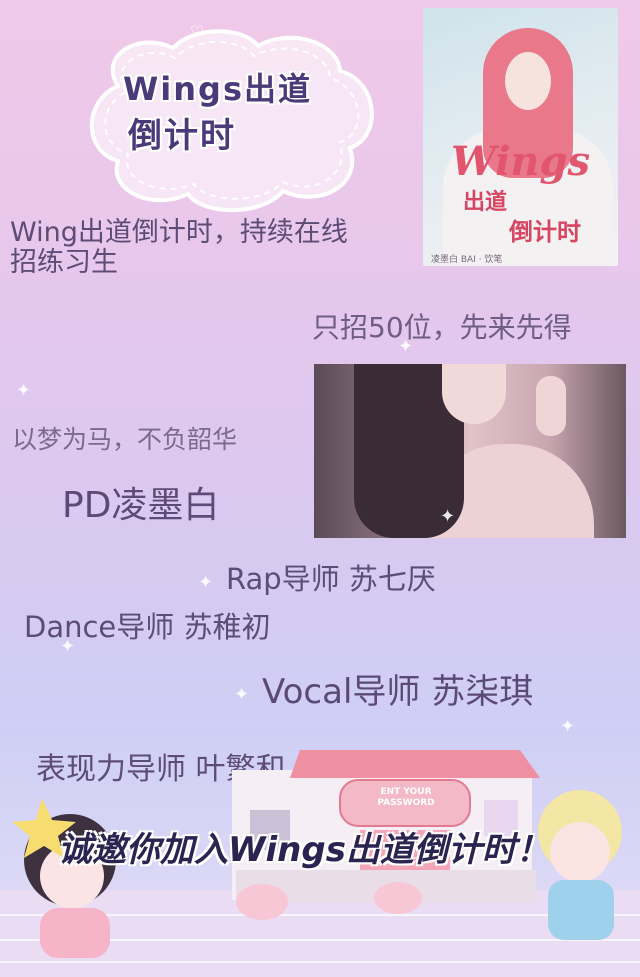 The width and height of the screenshot is (640, 977). What do you see at coordinates (442, 327) in the screenshot?
I see `limit-text: 只招50位，先来先得` at bounding box center [442, 327].